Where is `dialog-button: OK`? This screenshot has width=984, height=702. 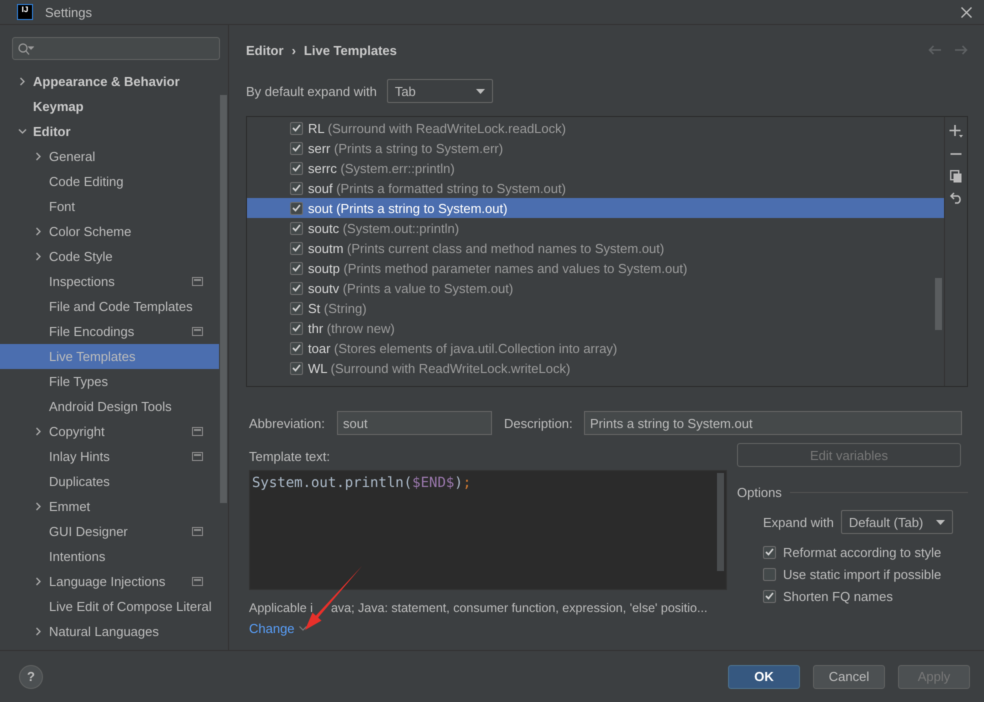 dialog-button: OK is located at coordinates (764, 676).